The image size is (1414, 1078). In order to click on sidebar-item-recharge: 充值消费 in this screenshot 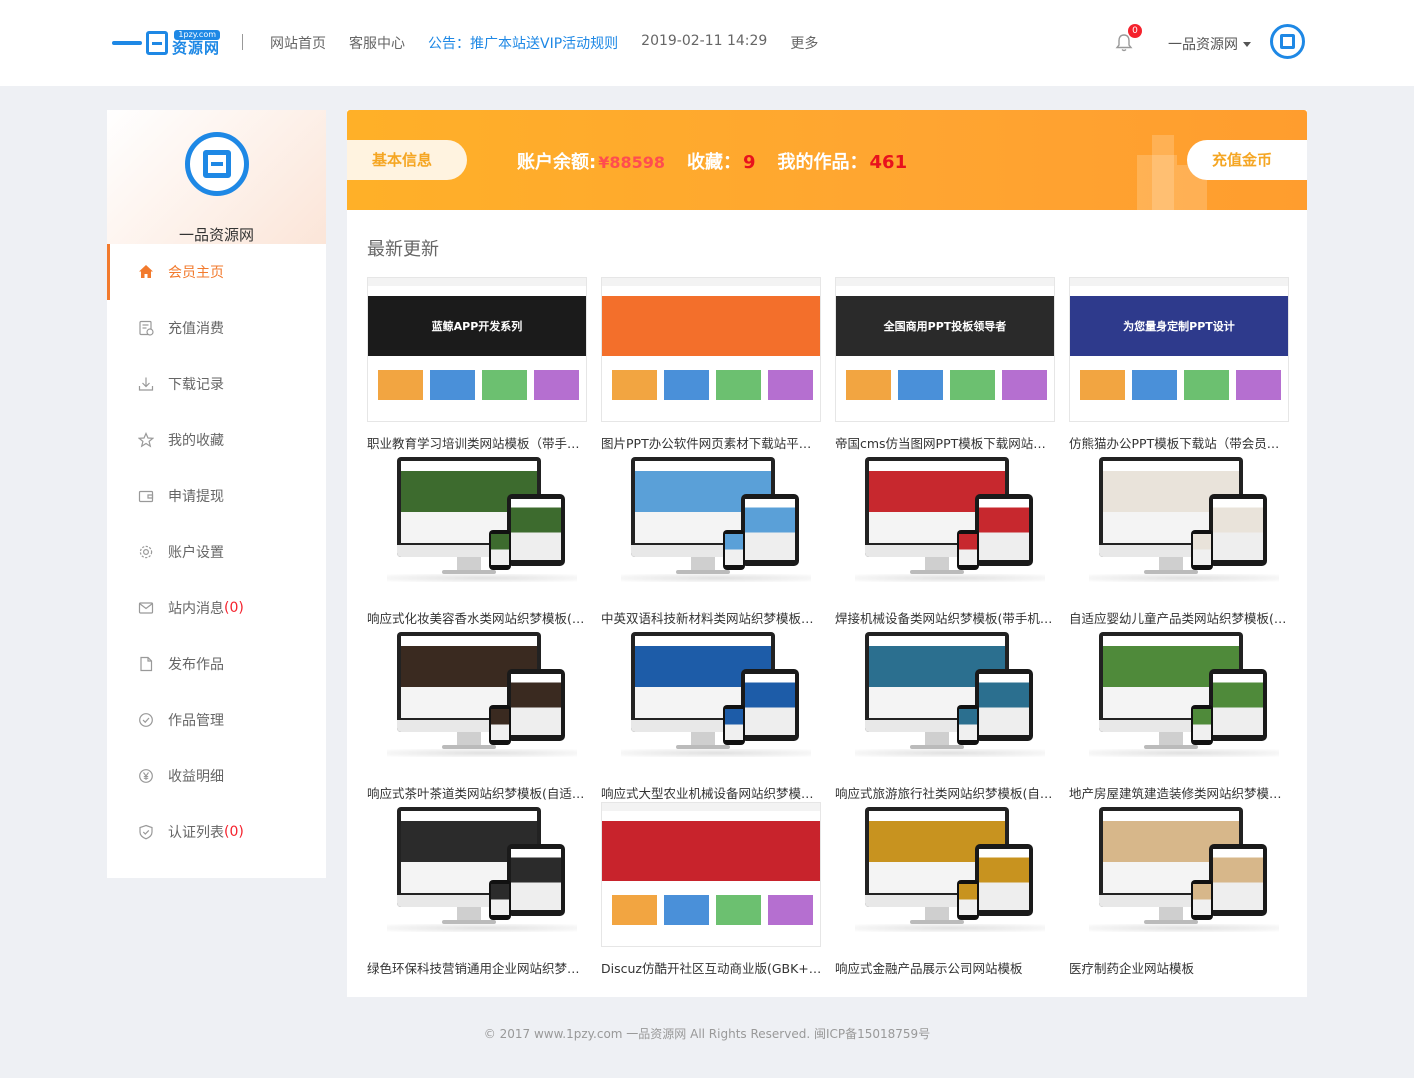, I will do `click(216, 328)`.